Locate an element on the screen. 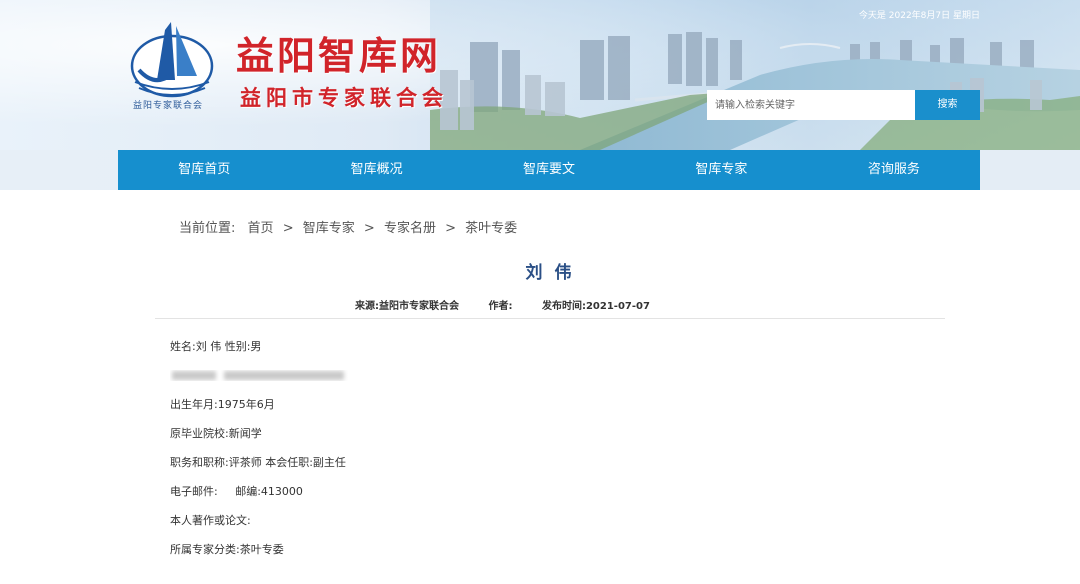 The width and height of the screenshot is (1080, 584). article-source: 来源:益阳市专家联合会 is located at coordinates (407, 306).